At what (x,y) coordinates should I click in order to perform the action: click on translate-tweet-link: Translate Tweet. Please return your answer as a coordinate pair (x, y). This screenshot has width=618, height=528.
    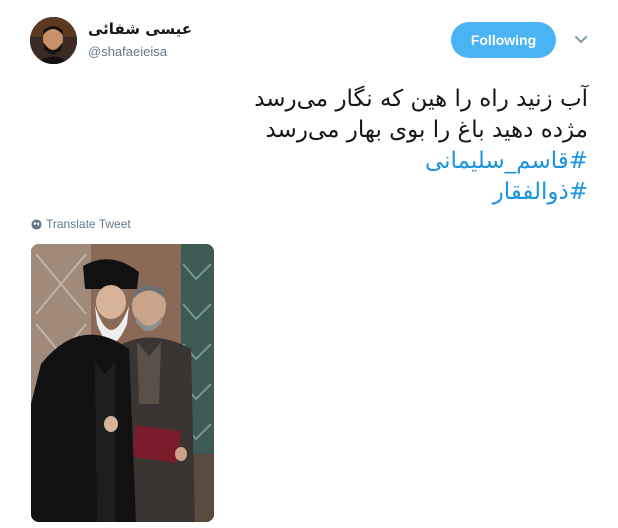
    Looking at the image, I should click on (81, 224).